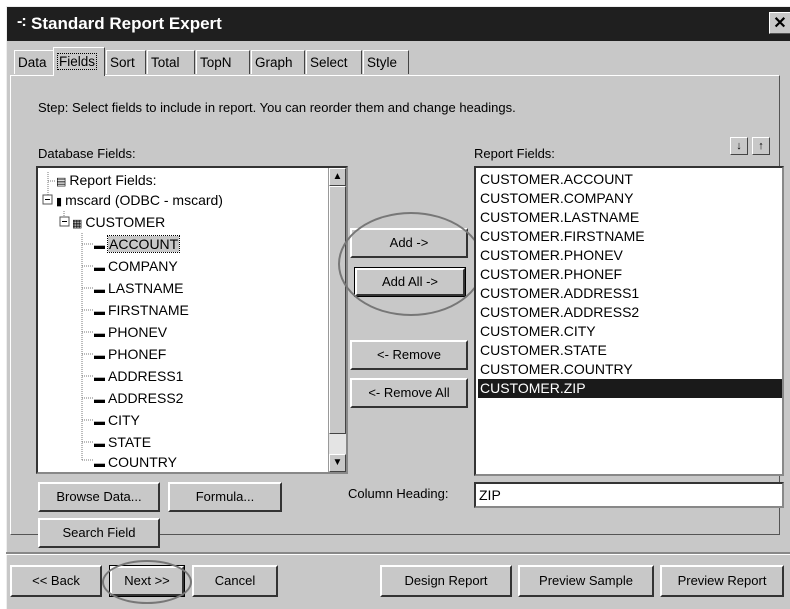 This screenshot has width=790, height=609. I want to click on add-button: Add ->, so click(409, 243).